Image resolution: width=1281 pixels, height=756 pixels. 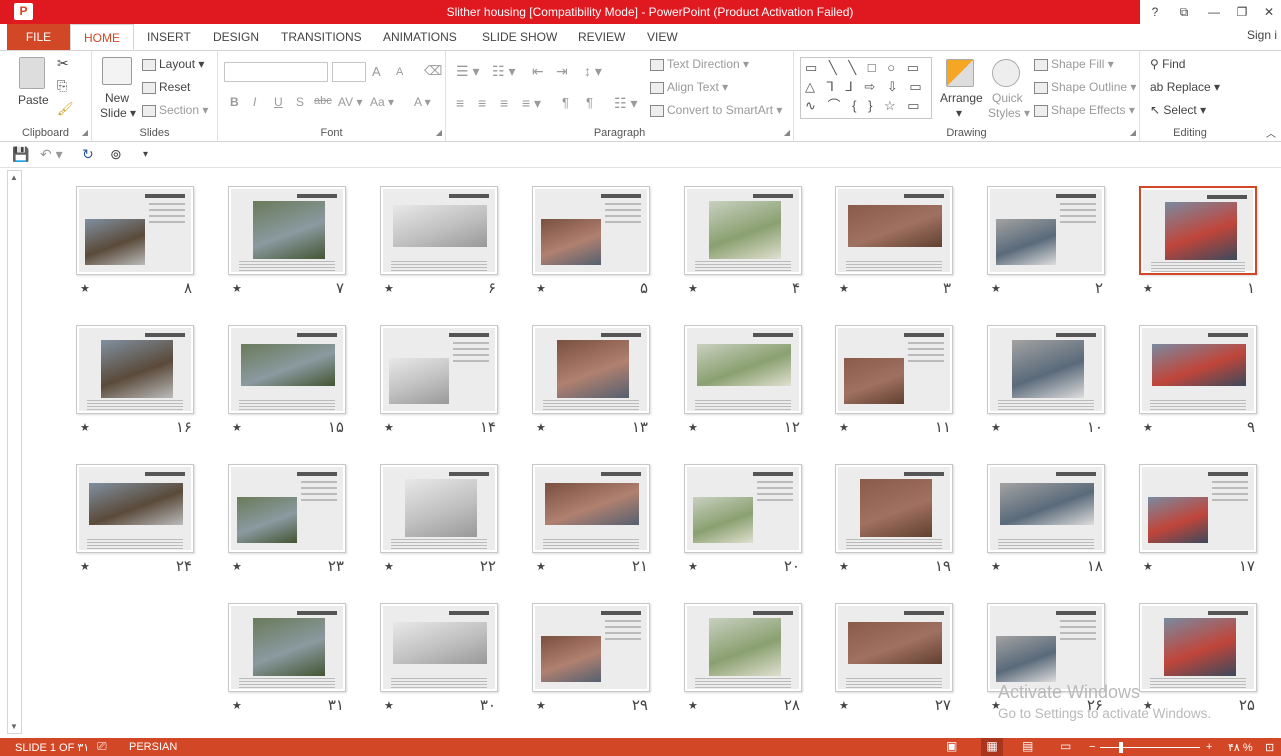 I want to click on slide-thumbnail-7: ۷ ★, so click(x=288, y=250).